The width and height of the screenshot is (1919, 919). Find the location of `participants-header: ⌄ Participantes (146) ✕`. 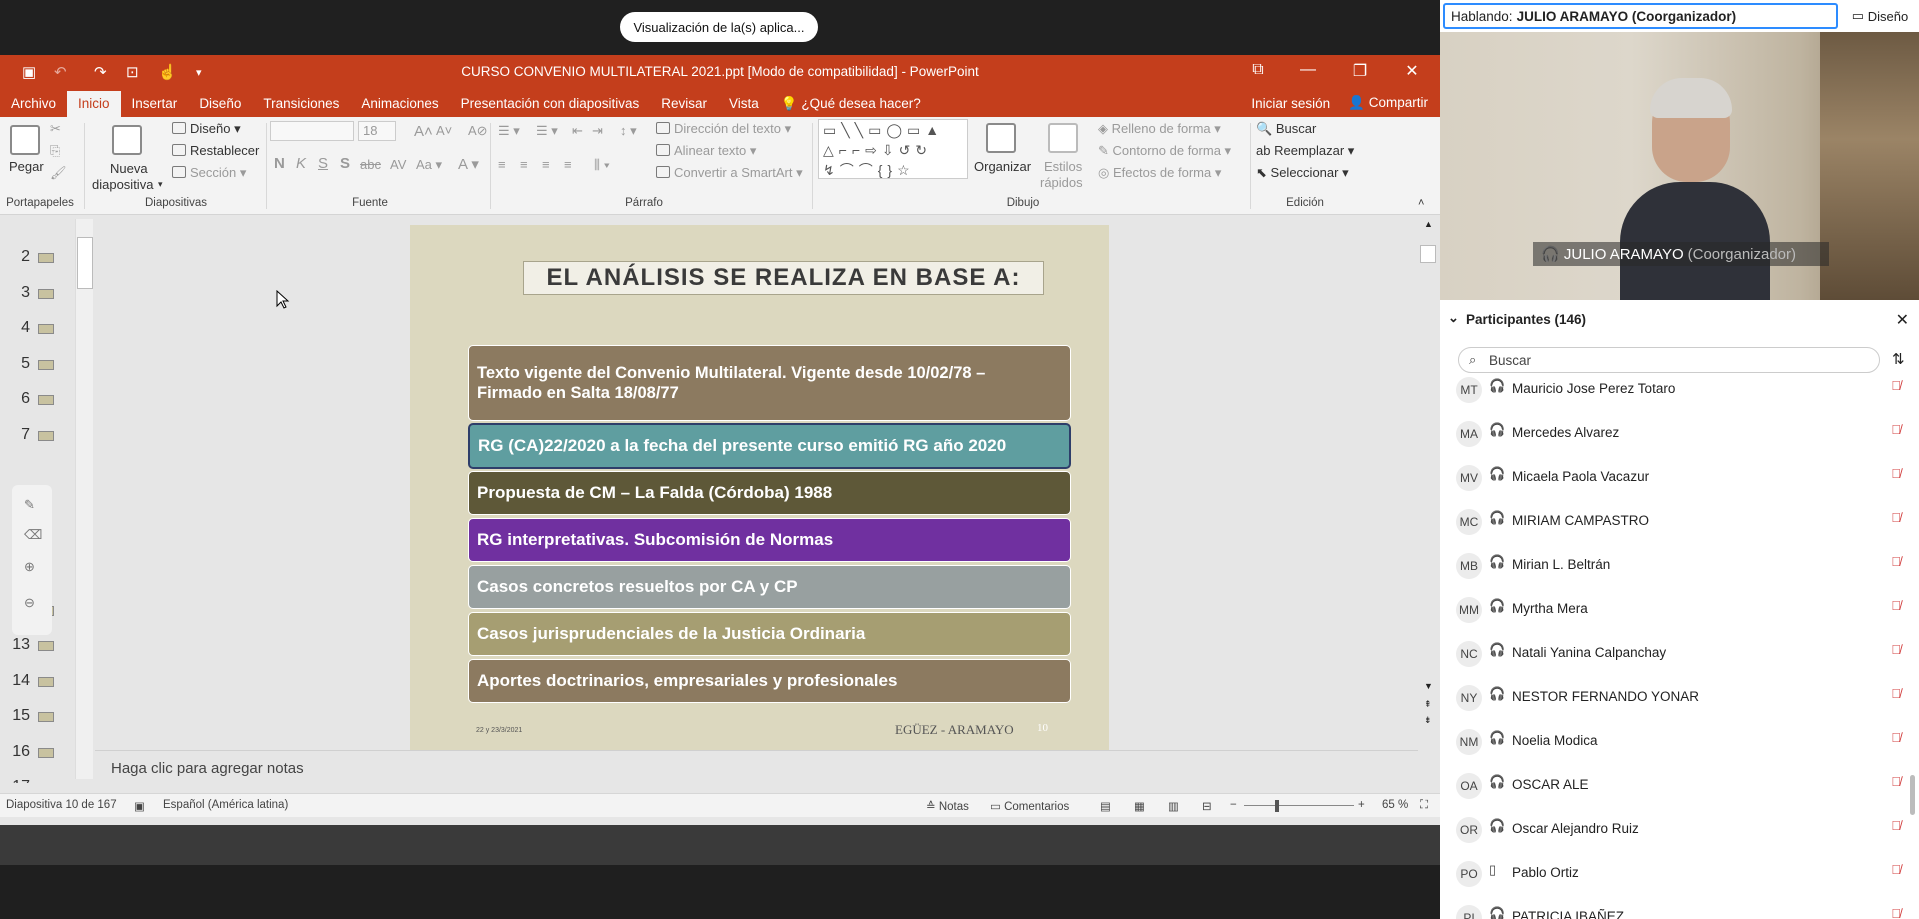

participants-header: ⌄ Participantes (146) ✕ is located at coordinates (1679, 320).